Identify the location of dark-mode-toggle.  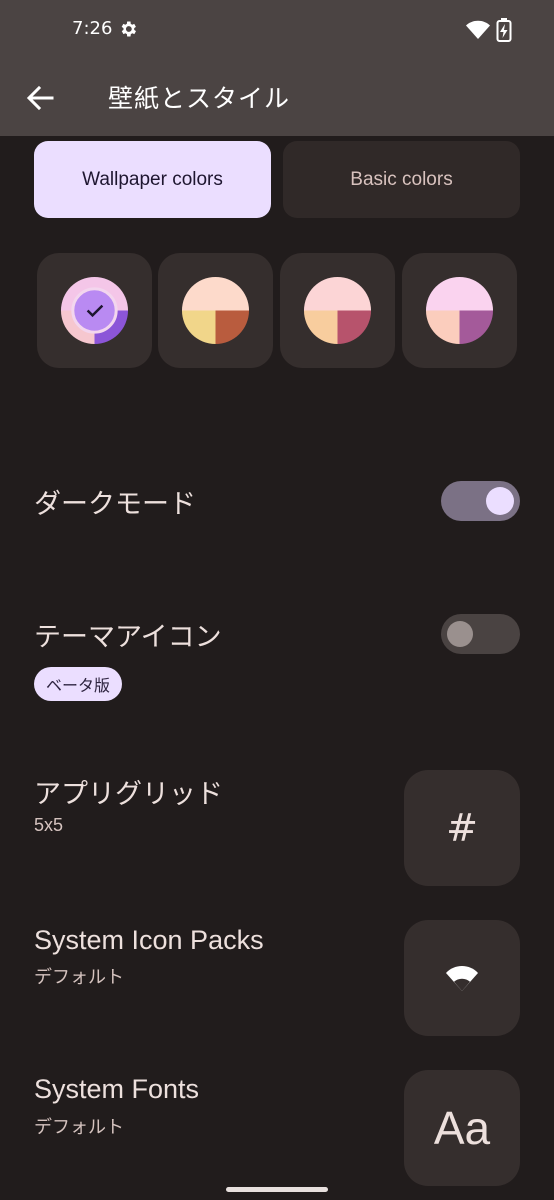
(480, 501).